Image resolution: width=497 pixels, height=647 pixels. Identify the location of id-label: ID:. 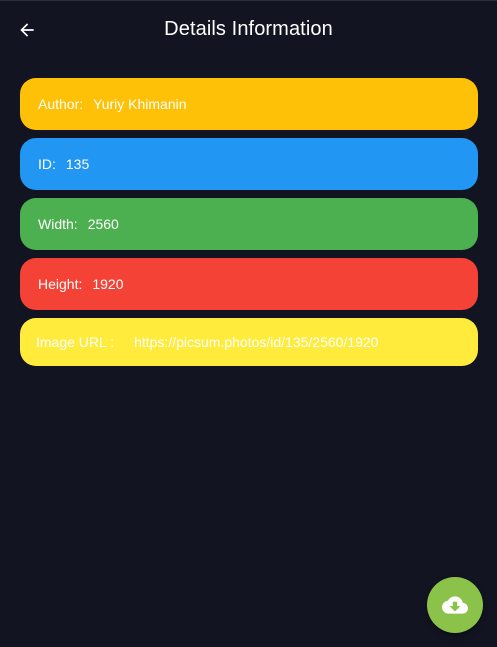
(47, 164).